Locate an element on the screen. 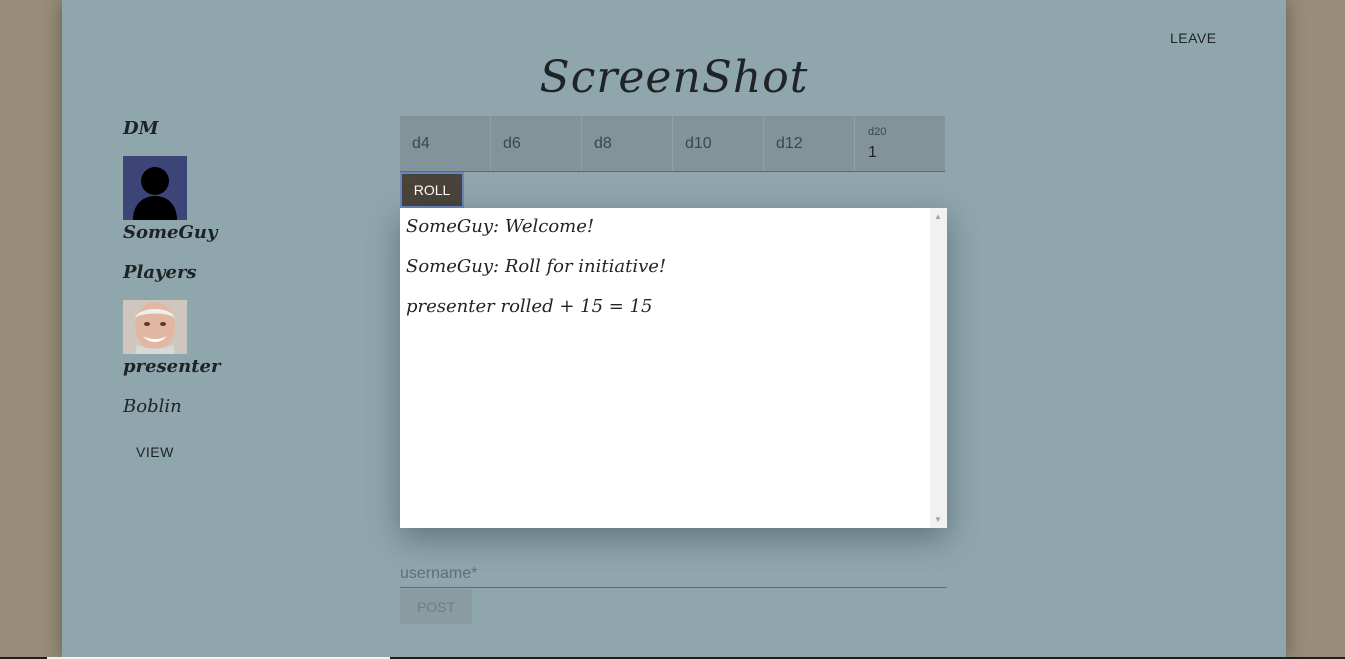 This screenshot has width=1345, height=659. die-d8: d8 is located at coordinates (627, 143).